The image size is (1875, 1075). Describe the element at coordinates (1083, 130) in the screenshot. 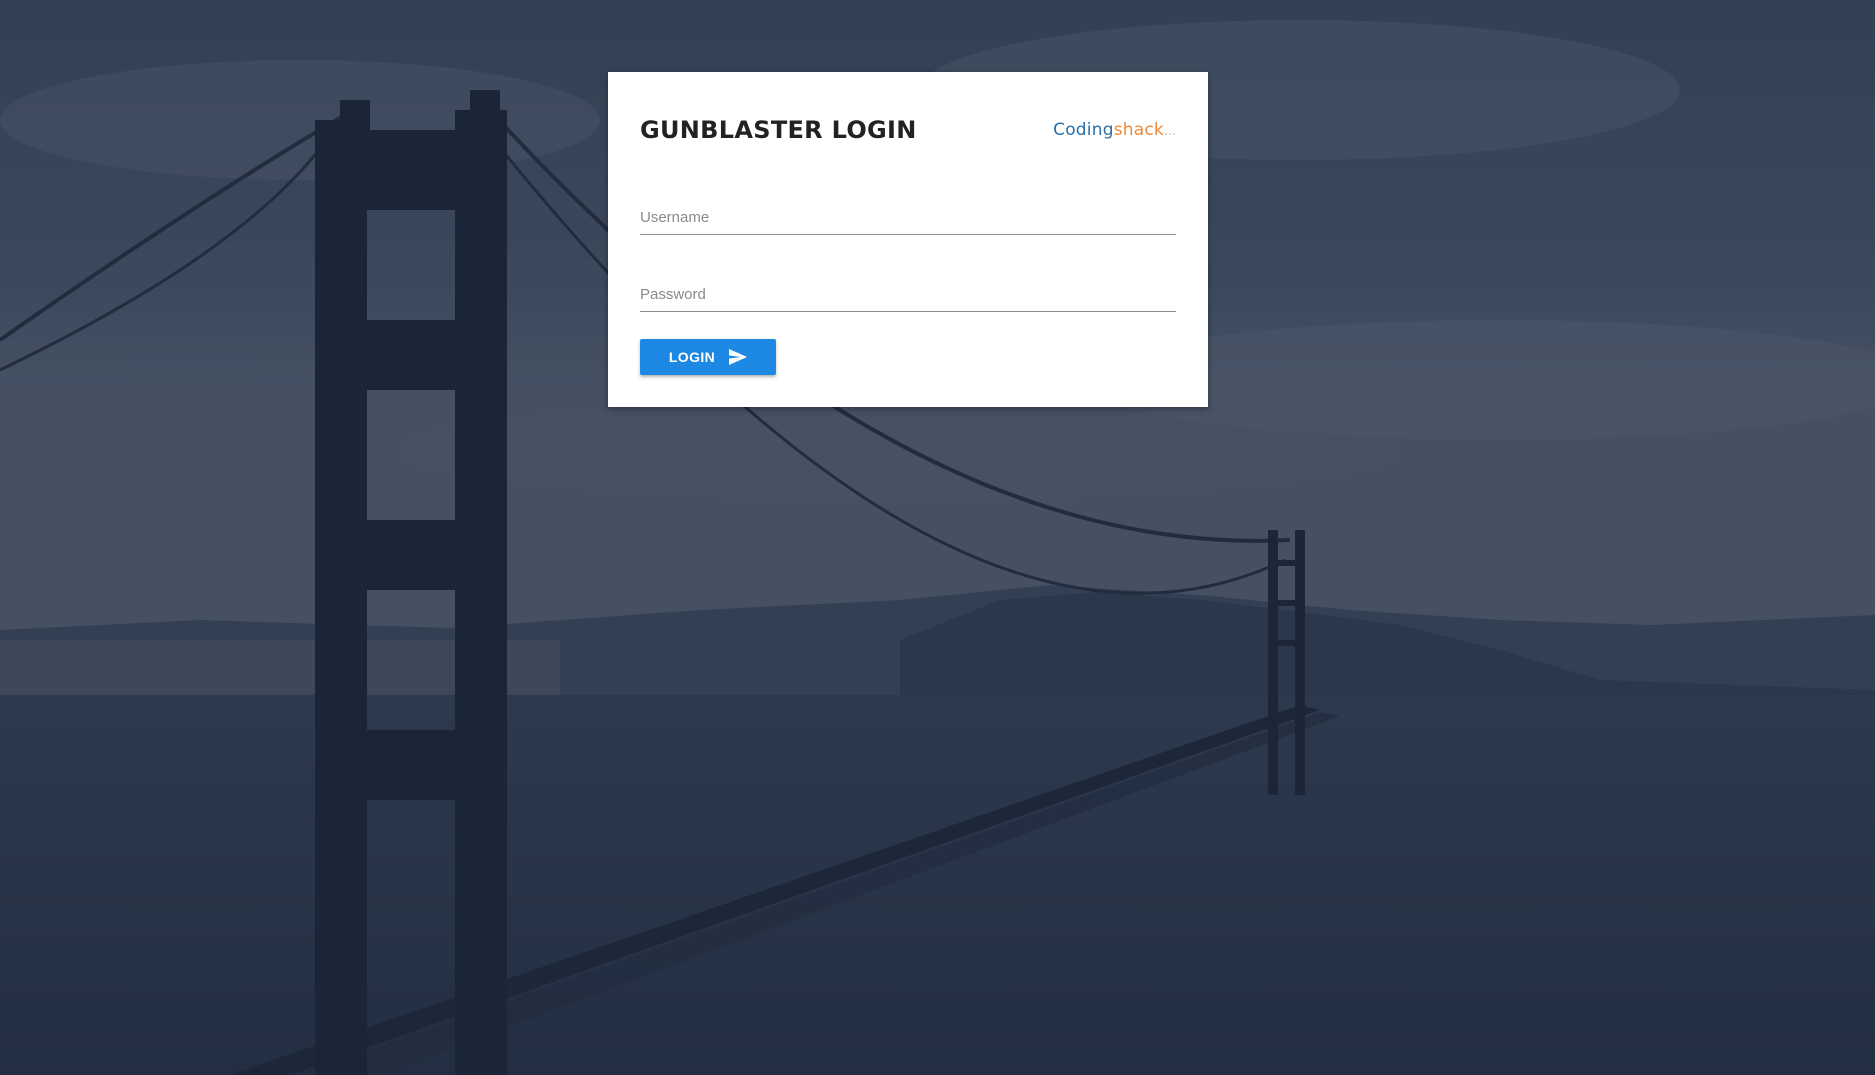

I see `brand-part1: Coding` at that location.